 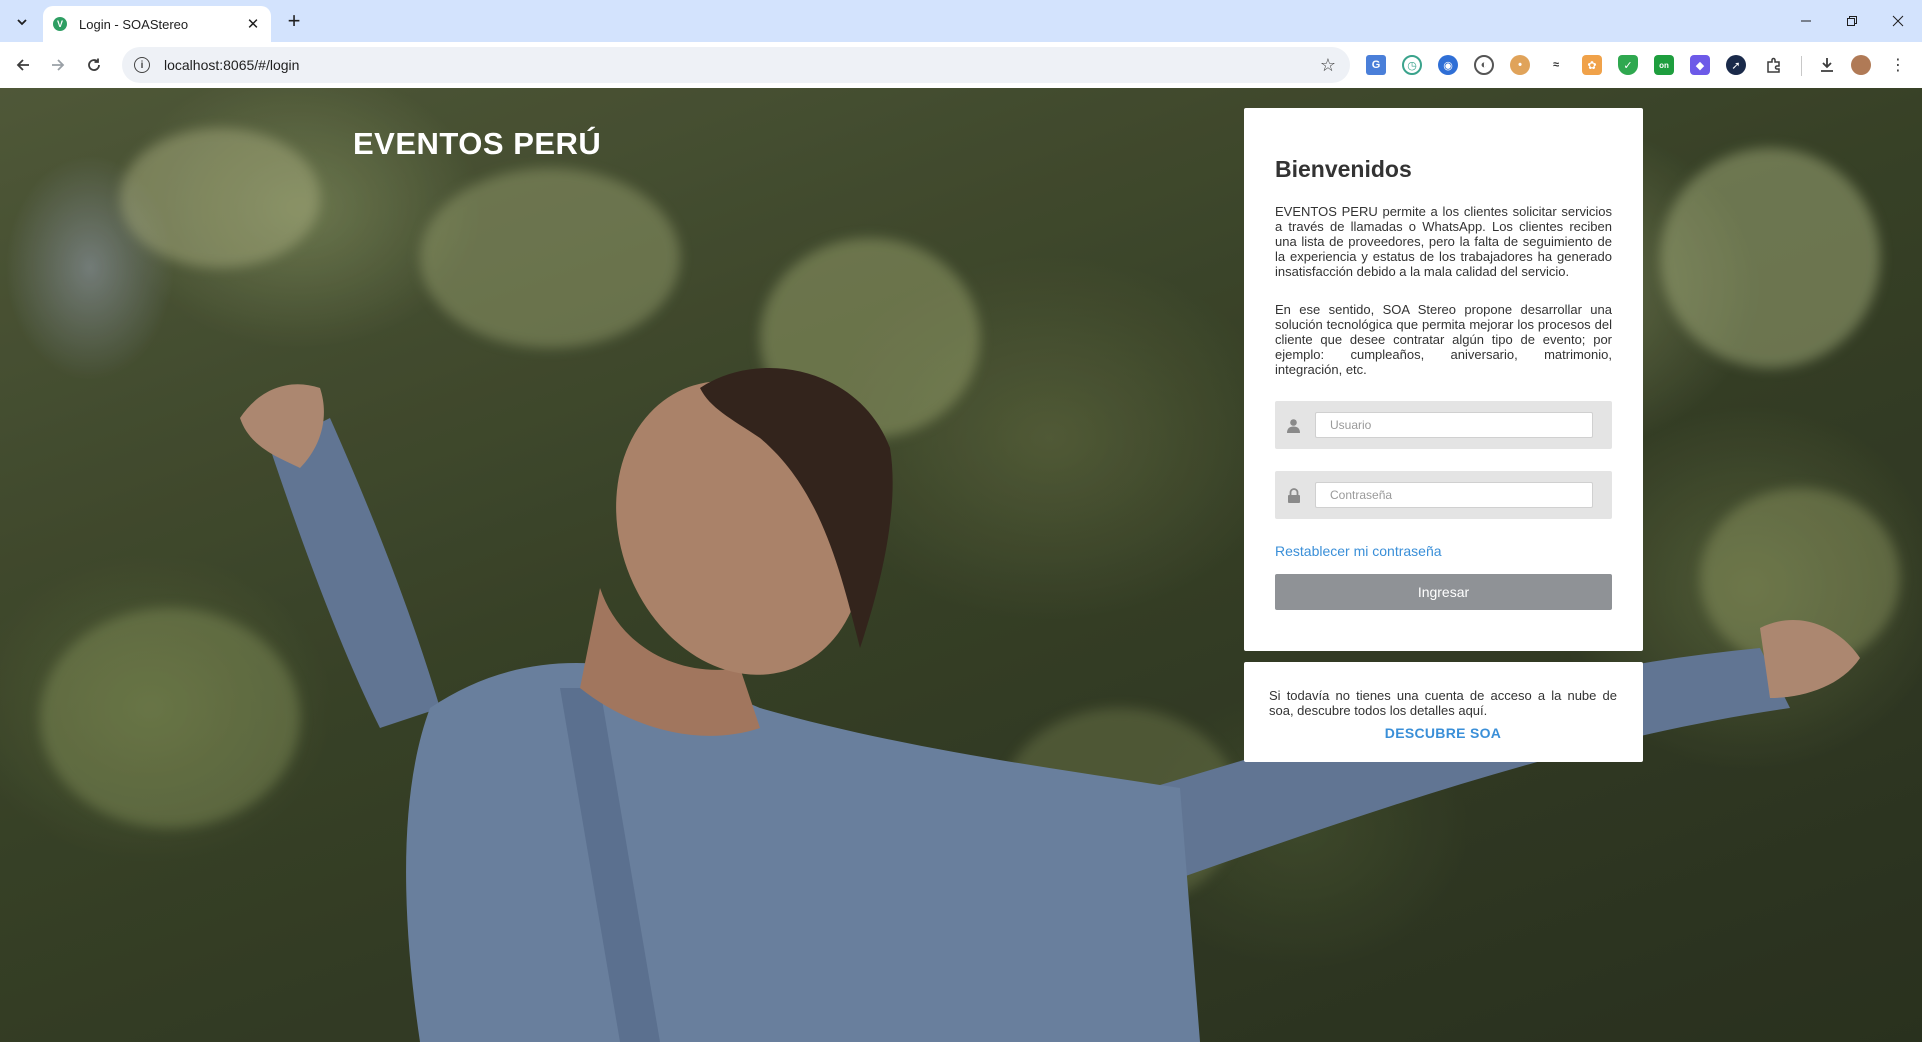 What do you see at coordinates (1448, 65) in the screenshot?
I see `eye-icon: ◉` at bounding box center [1448, 65].